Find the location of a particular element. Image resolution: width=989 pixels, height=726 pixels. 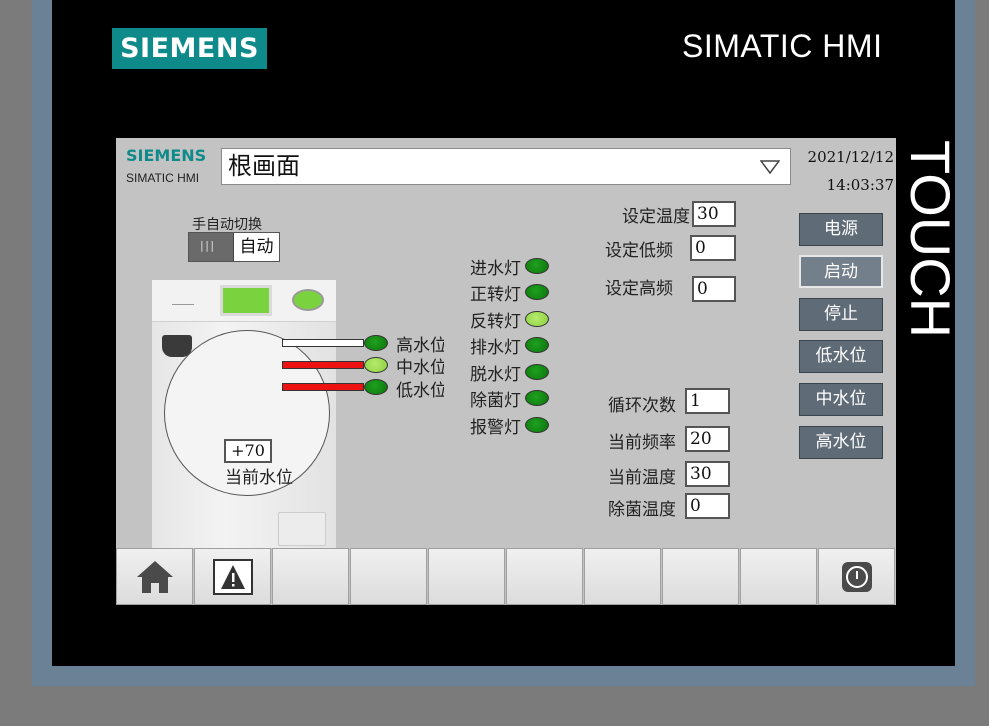

setting-label-high-freq: 设定高频 is located at coordinates (639, 289).